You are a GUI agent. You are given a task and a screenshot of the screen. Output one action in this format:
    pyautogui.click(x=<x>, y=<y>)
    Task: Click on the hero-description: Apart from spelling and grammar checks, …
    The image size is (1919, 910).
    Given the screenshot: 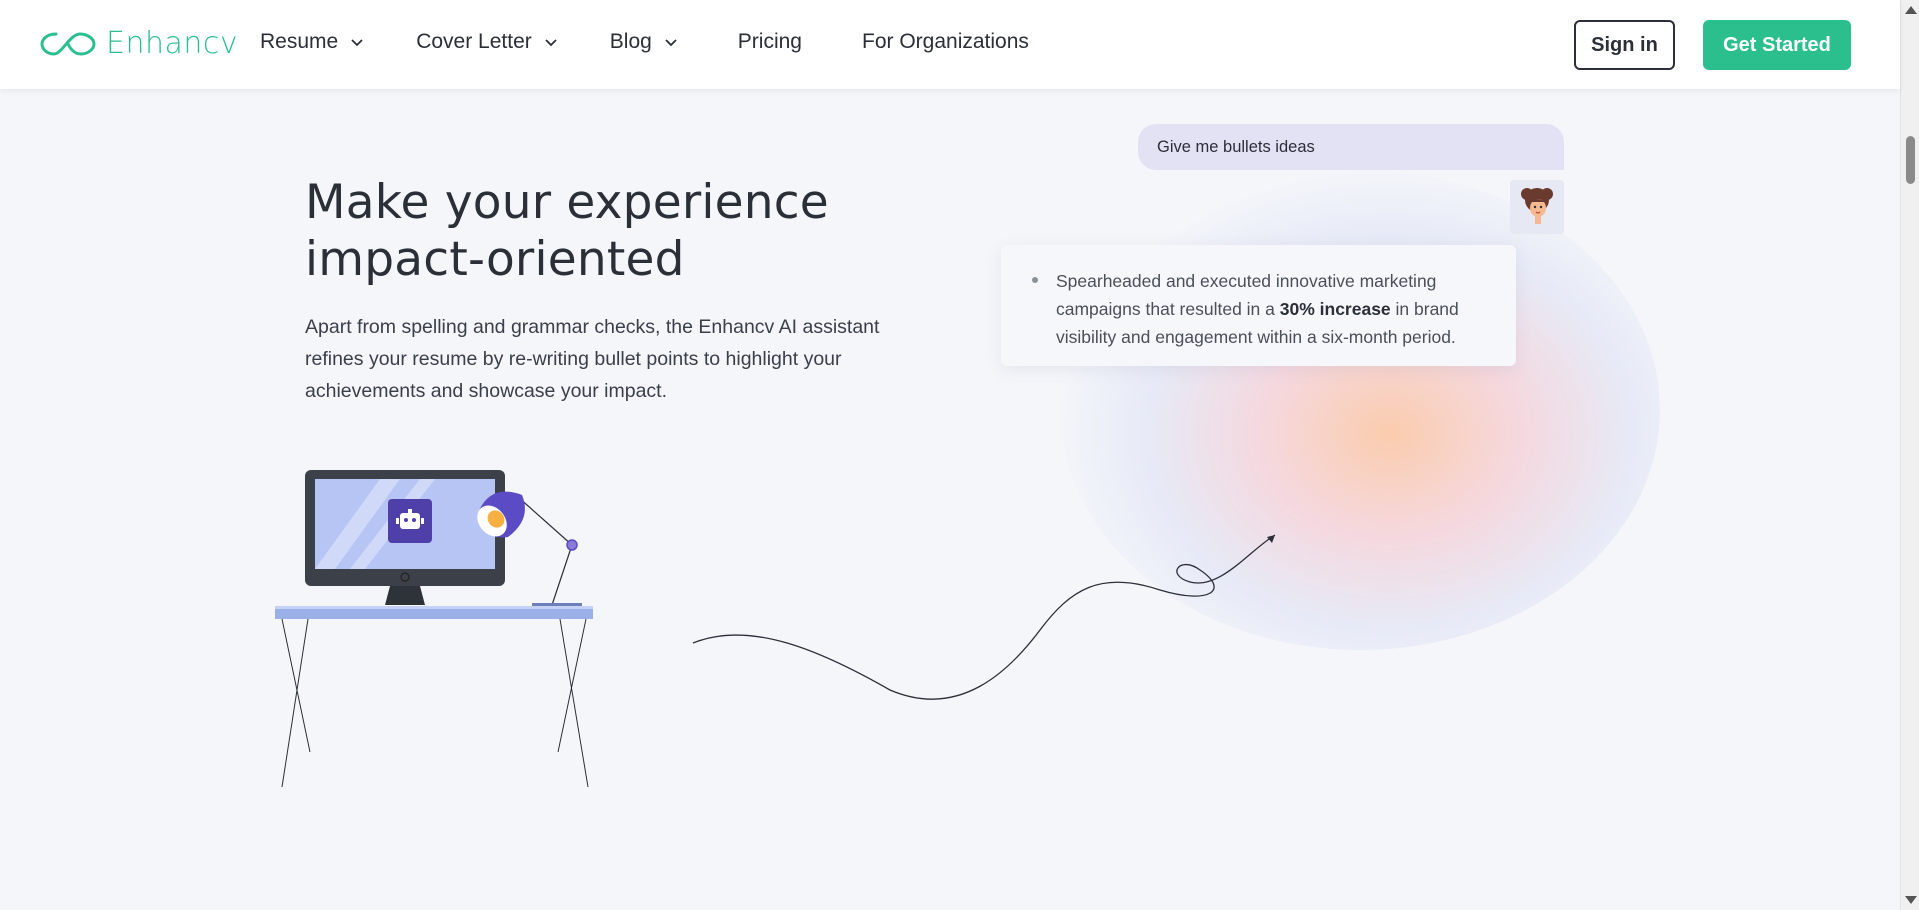 What is the action you would take?
    pyautogui.click(x=592, y=359)
    